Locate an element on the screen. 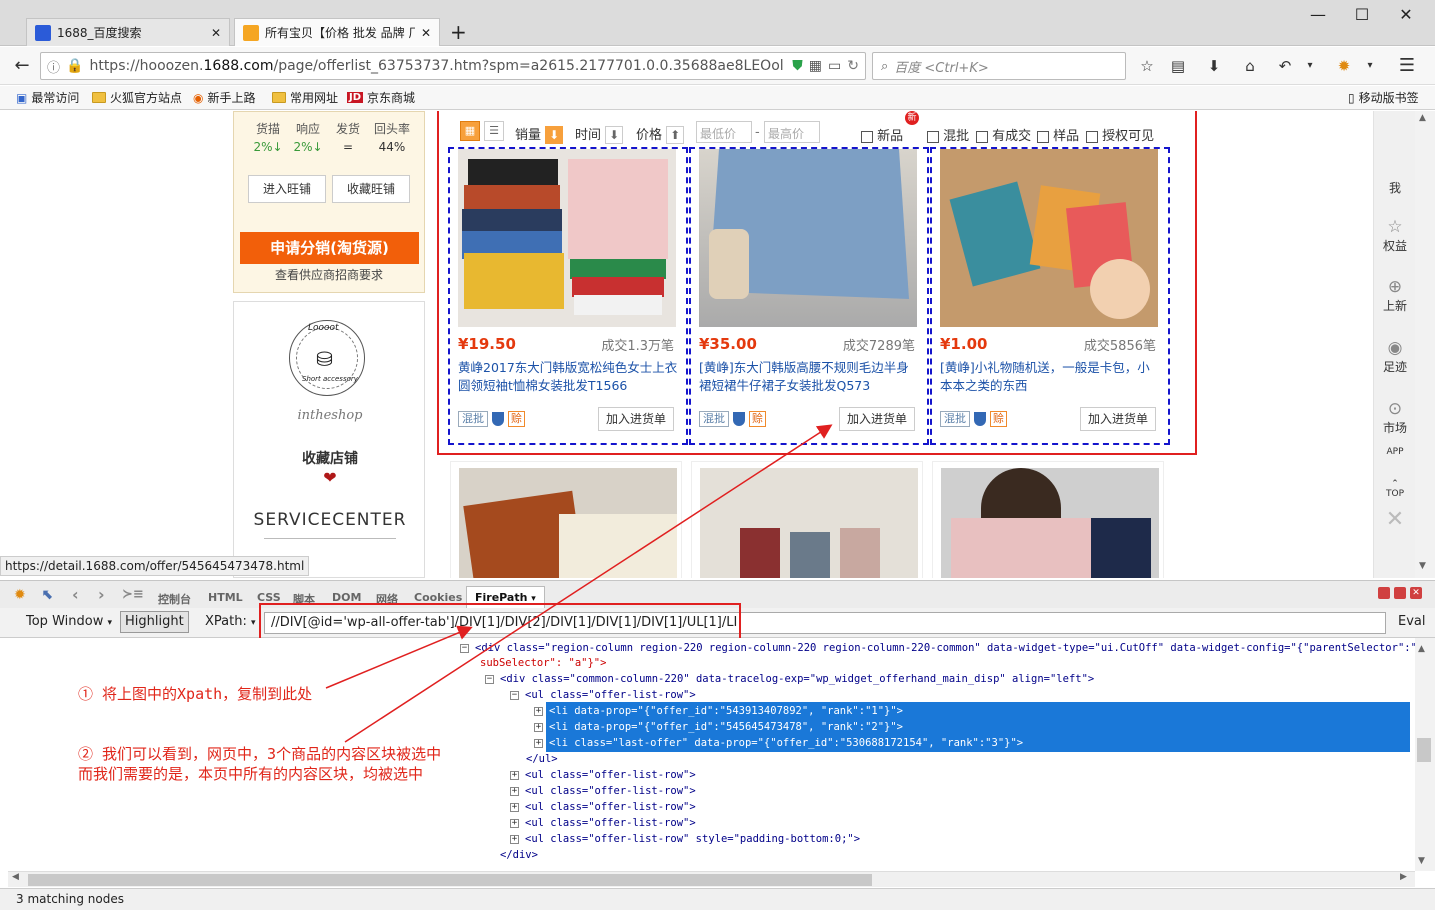 The width and height of the screenshot is (1435, 917). status-bar: 3 matching nodes is located at coordinates (717, 899).